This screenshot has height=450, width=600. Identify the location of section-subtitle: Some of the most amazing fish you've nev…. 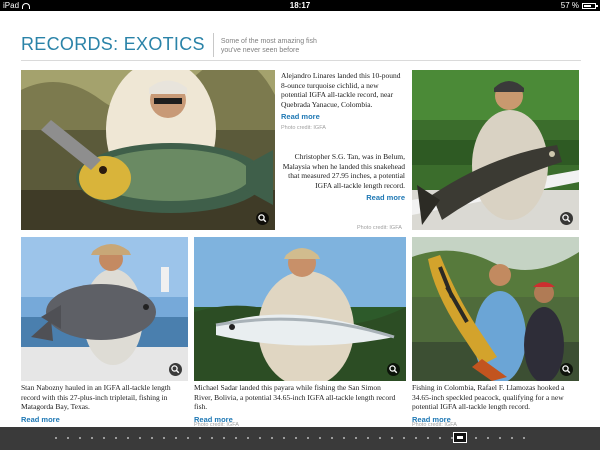
(268, 46).